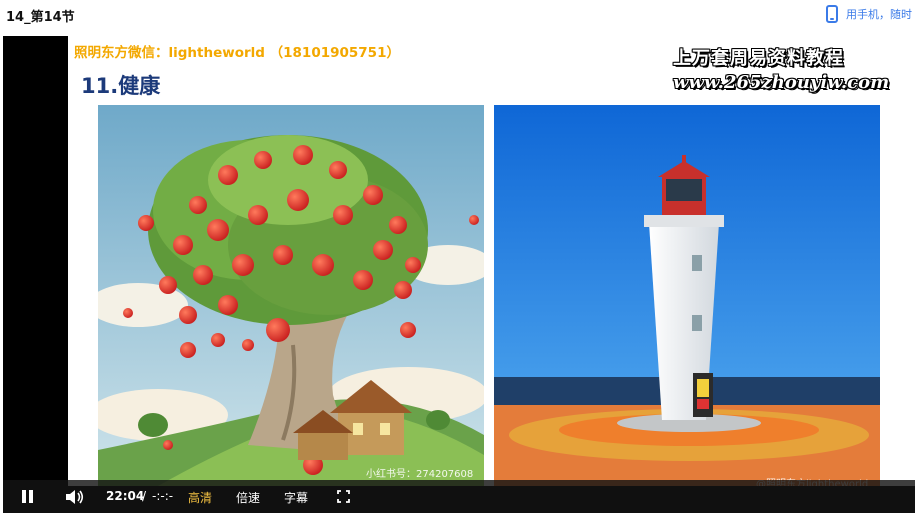 The image size is (915, 513). I want to click on volume-icon, so click(75, 497).